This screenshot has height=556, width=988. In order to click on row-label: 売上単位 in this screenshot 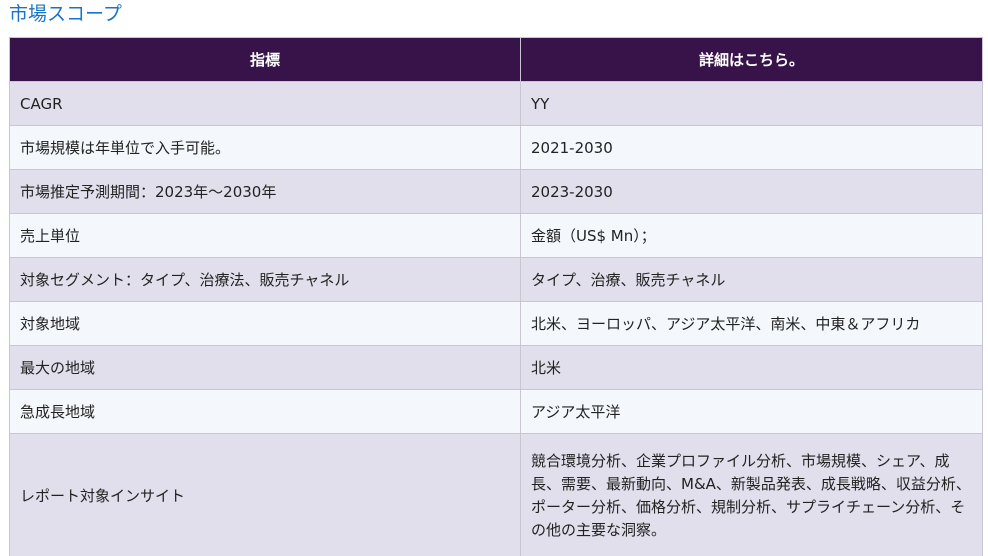, I will do `click(265, 235)`.